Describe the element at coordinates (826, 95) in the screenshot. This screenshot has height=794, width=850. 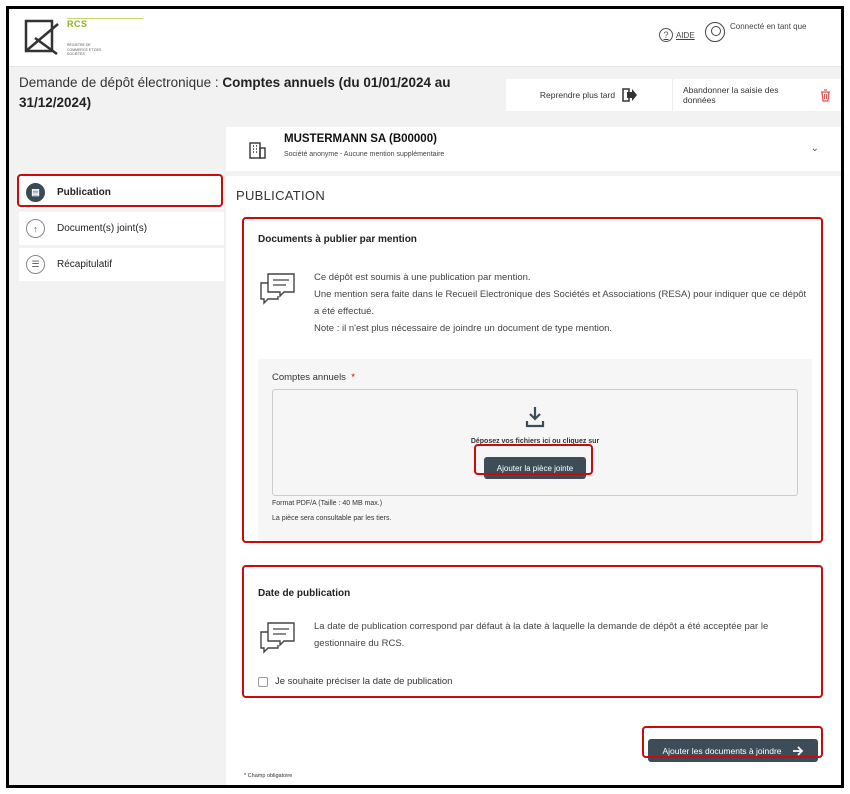
I see `trash-icon` at that location.